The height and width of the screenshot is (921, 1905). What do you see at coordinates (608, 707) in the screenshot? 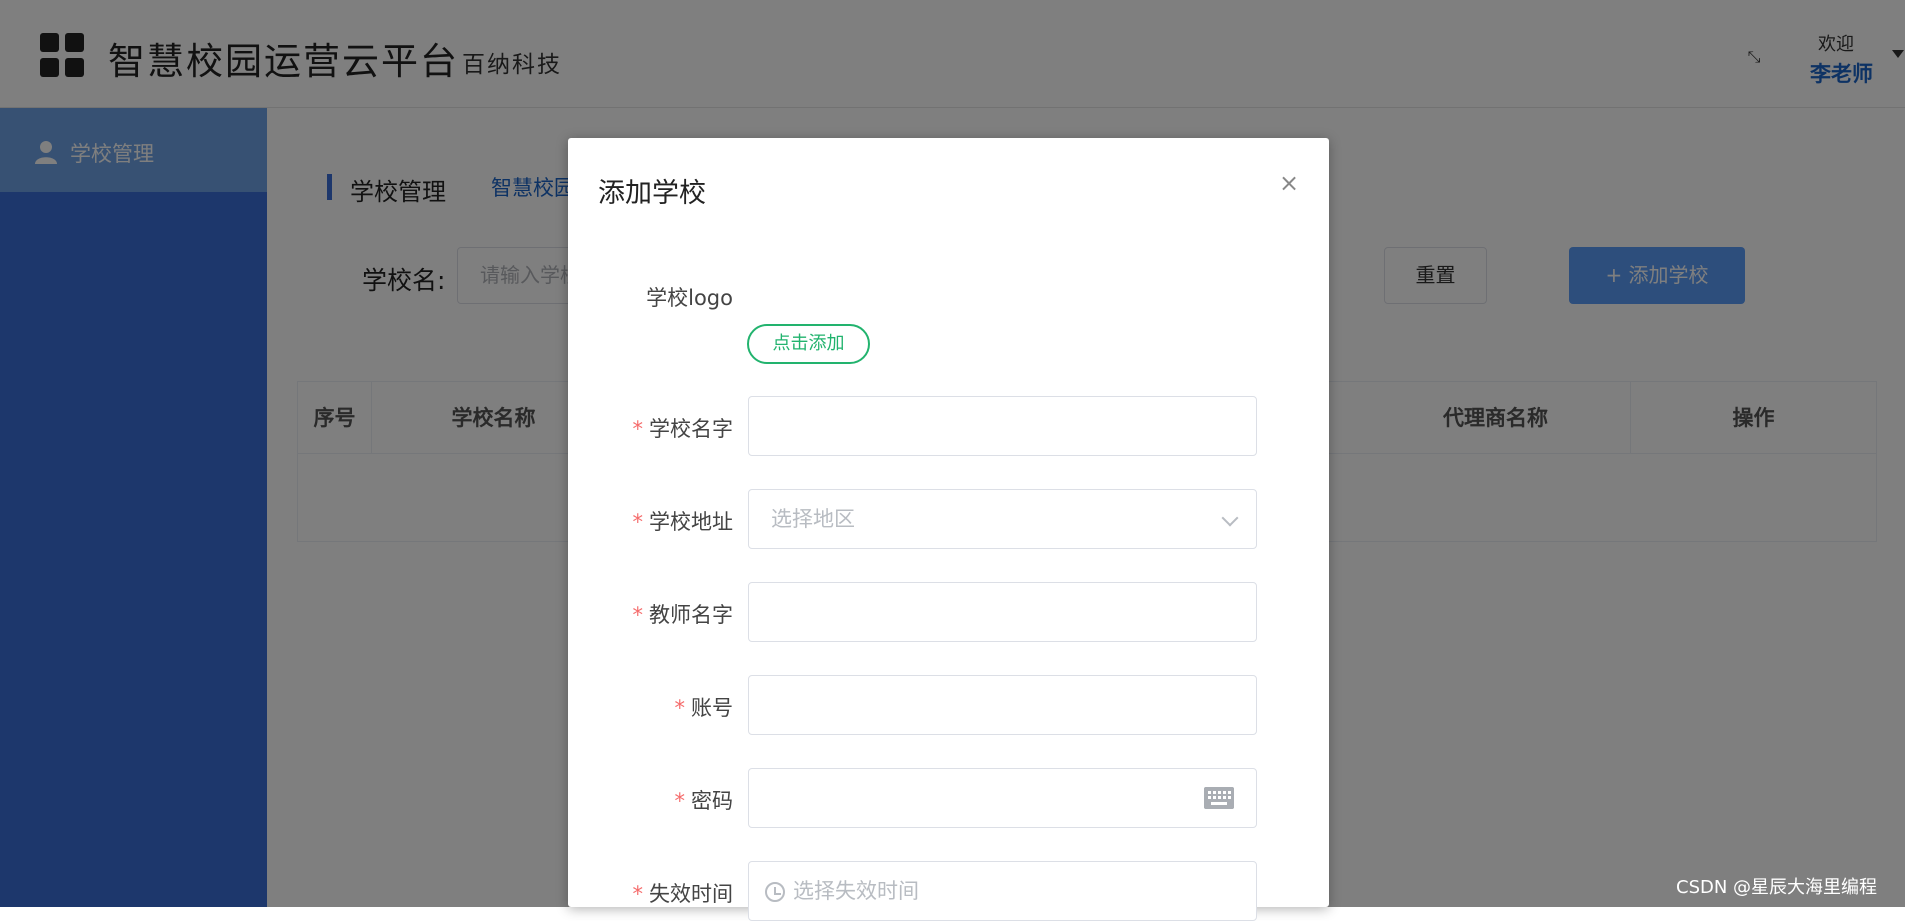
I see `account-label: * 账号` at bounding box center [608, 707].